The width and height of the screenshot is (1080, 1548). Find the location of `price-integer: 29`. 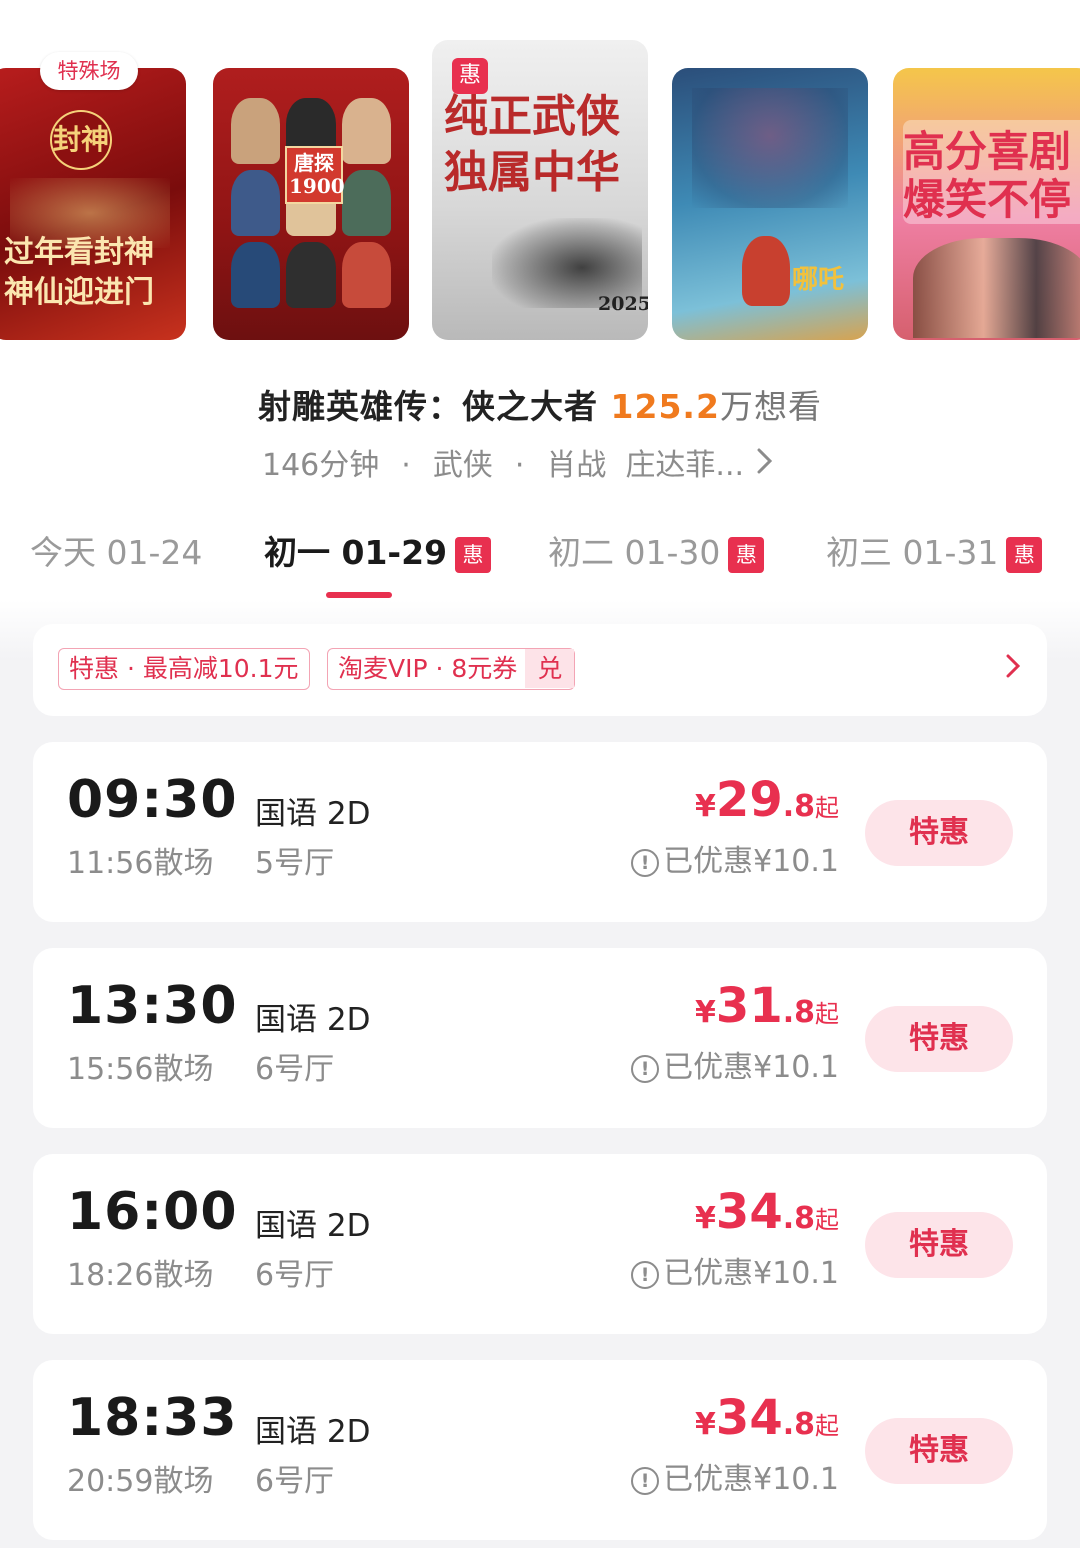

price-integer: 29 is located at coordinates (749, 800).